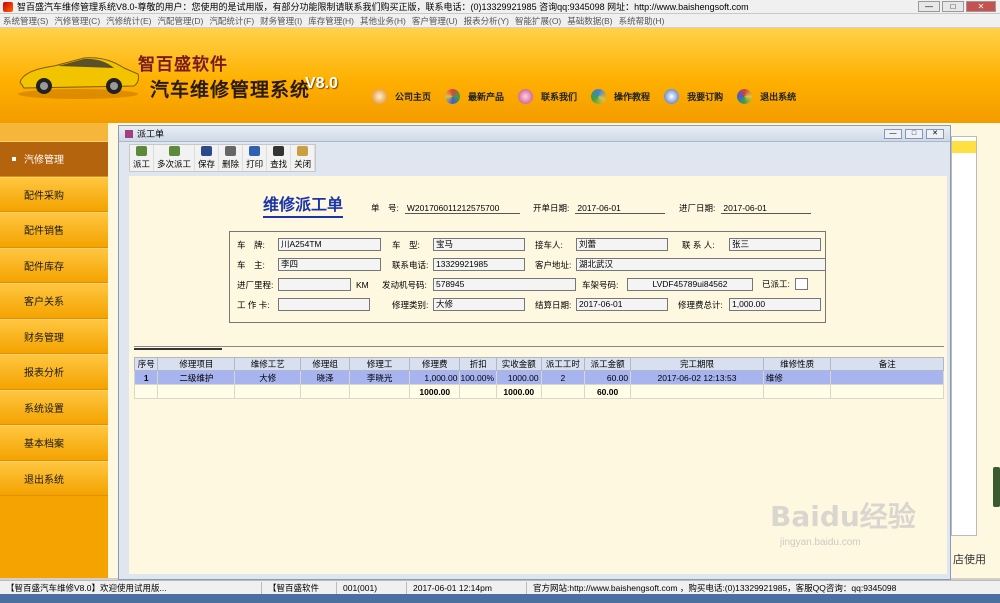  I want to click on engine-number-field: 578945, so click(504, 284).